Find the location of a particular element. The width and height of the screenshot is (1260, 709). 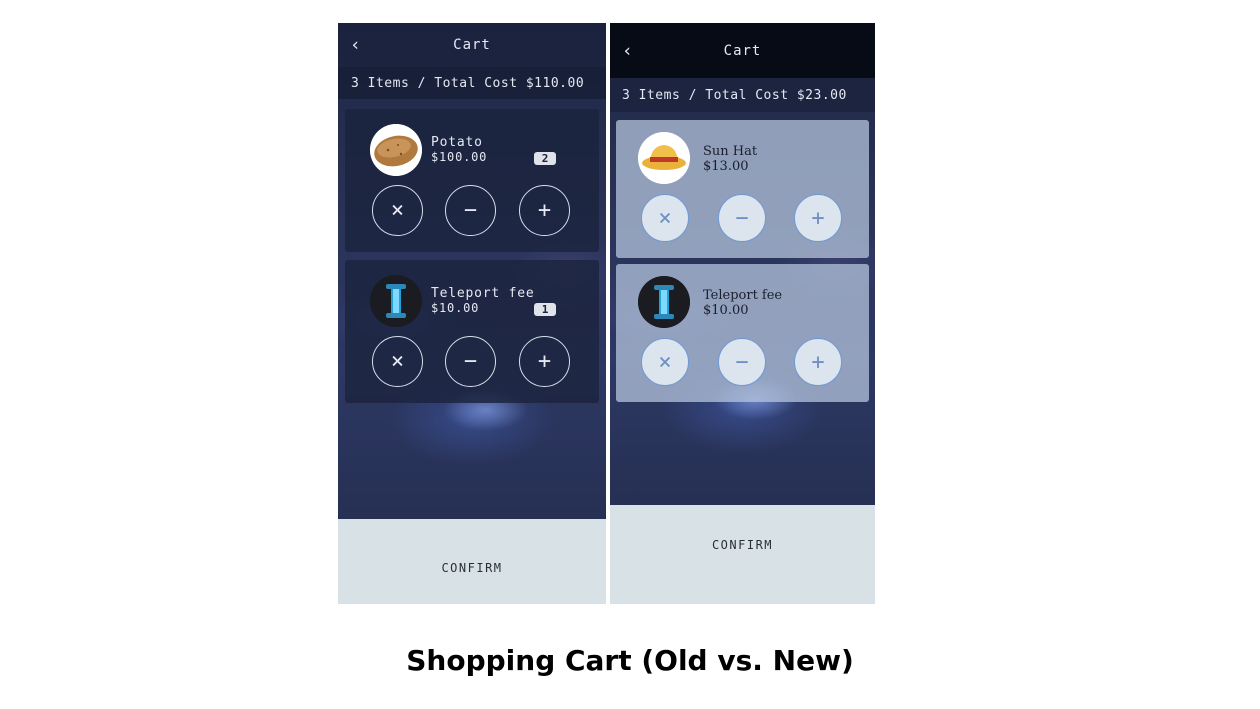

sun-hat-image is located at coordinates (664, 158).